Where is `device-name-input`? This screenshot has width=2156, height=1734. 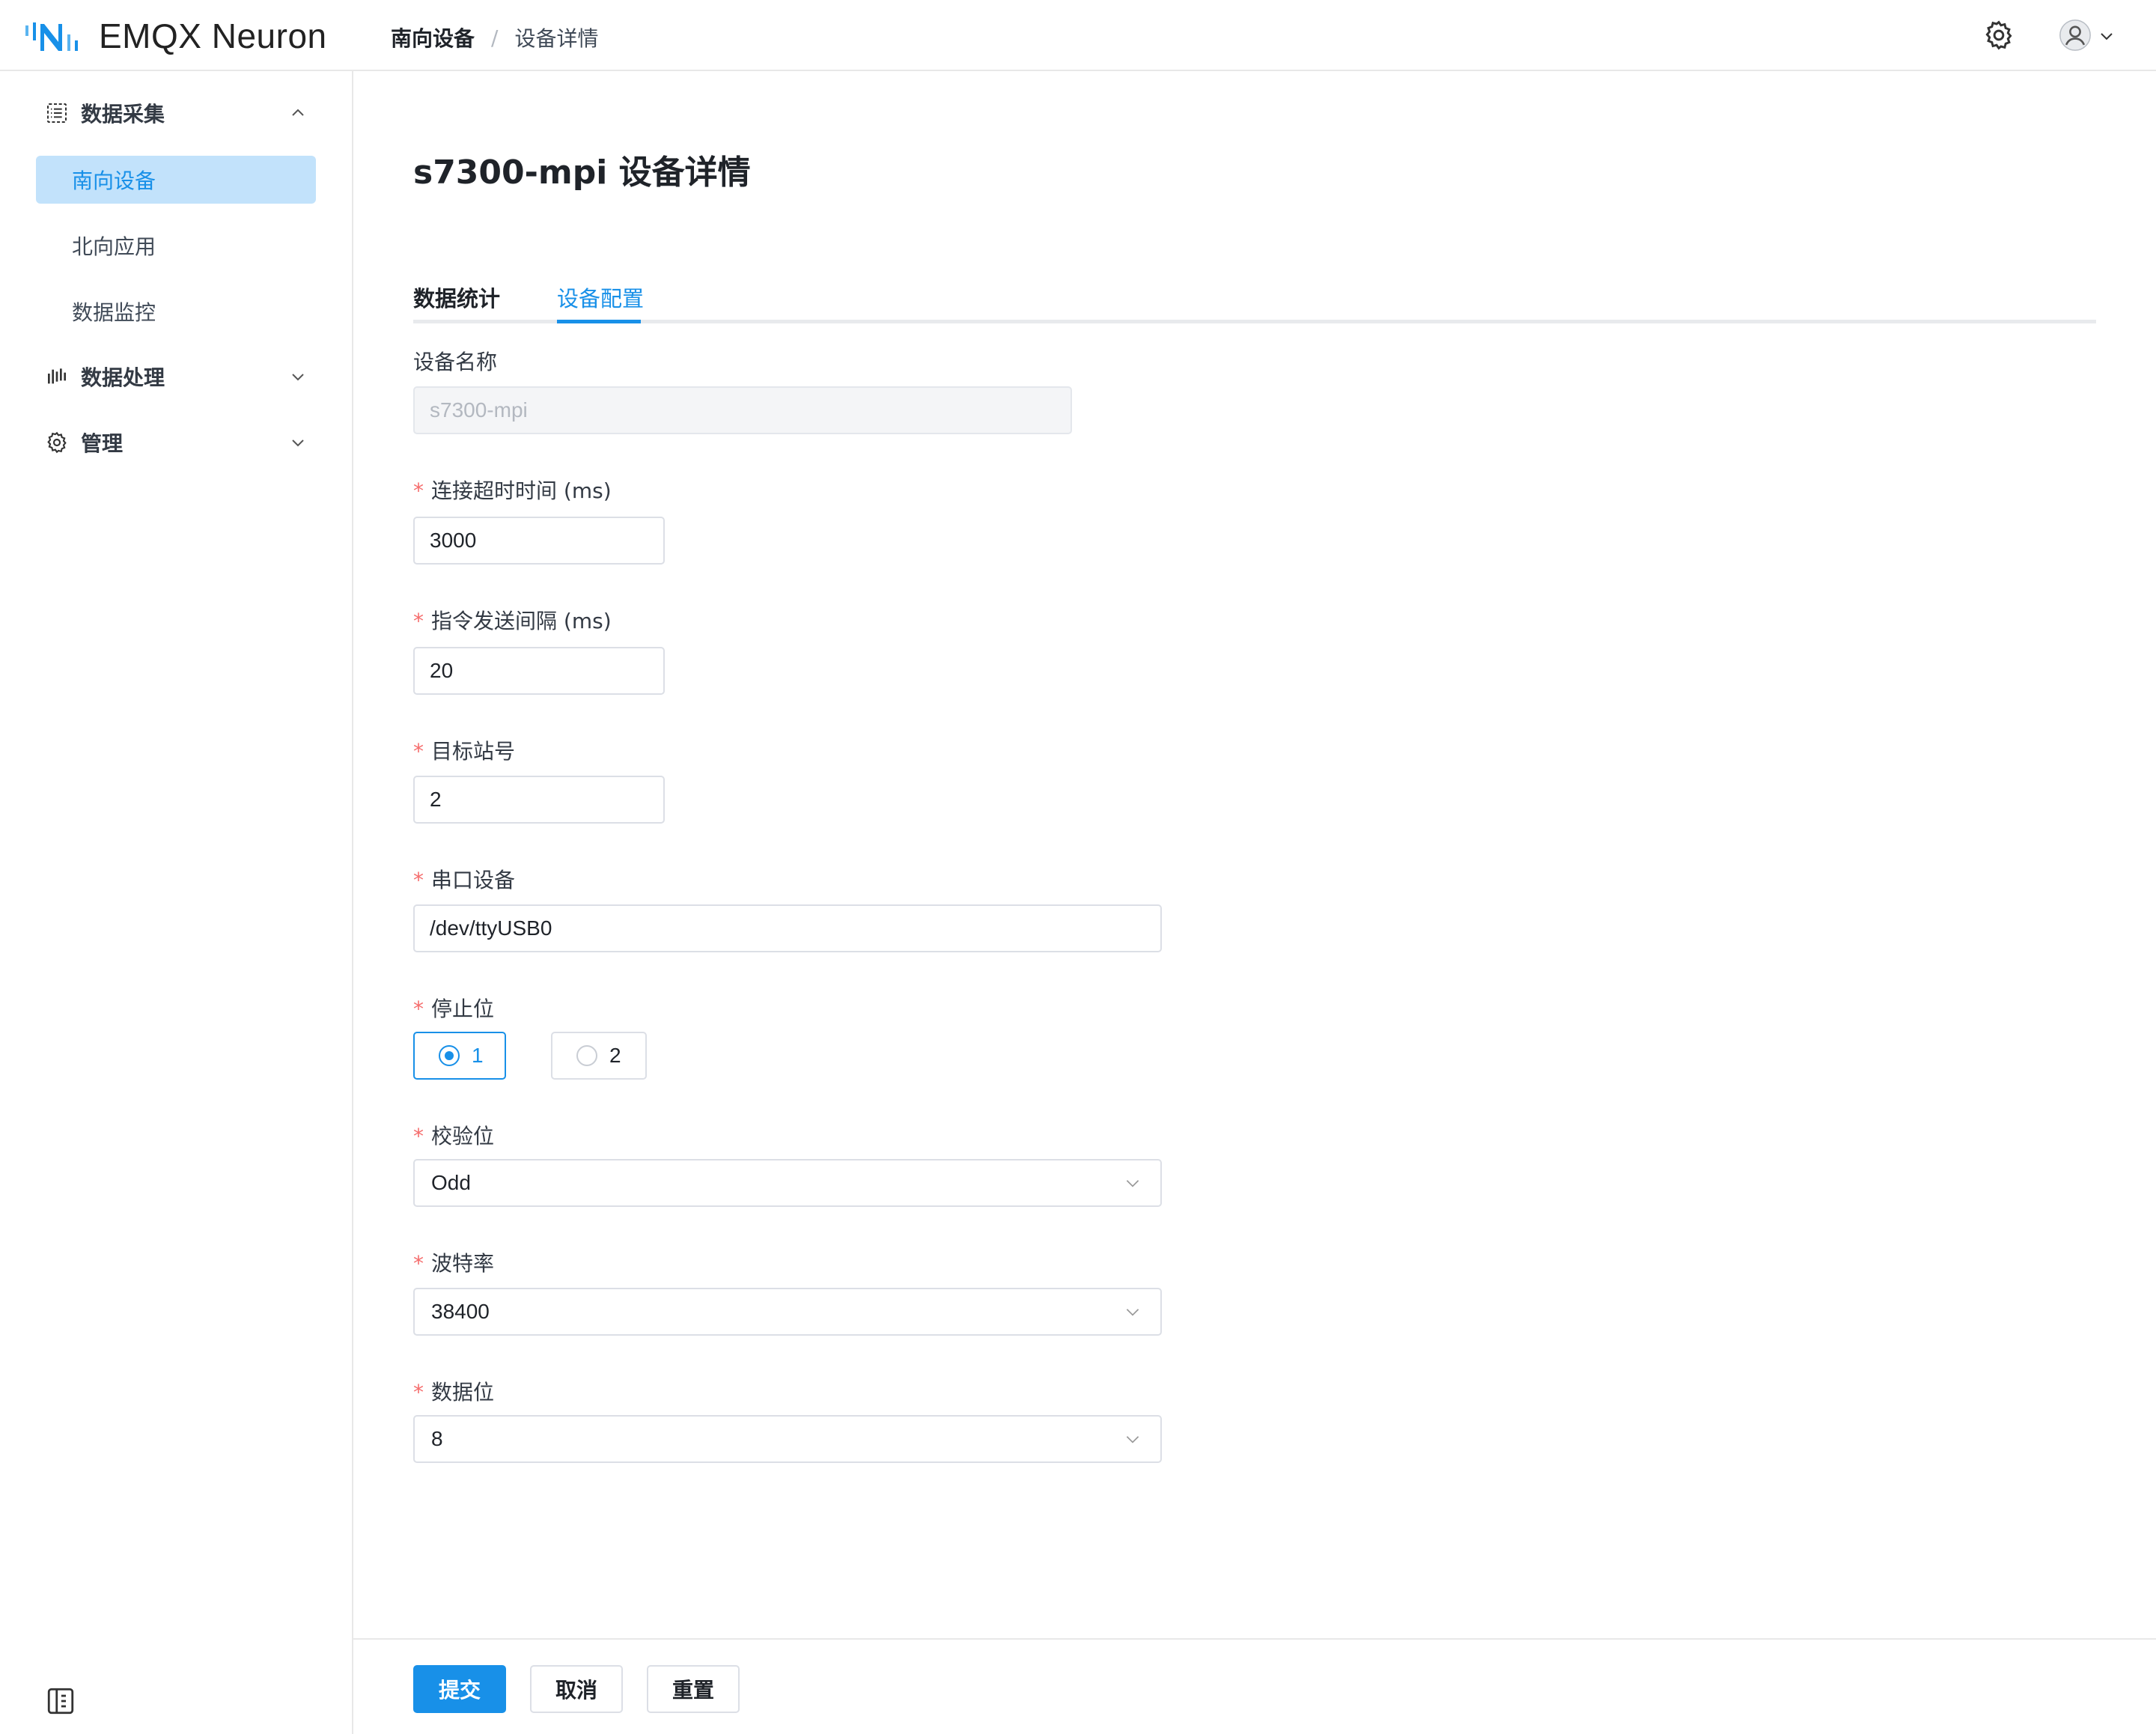
device-name-input is located at coordinates (742, 410).